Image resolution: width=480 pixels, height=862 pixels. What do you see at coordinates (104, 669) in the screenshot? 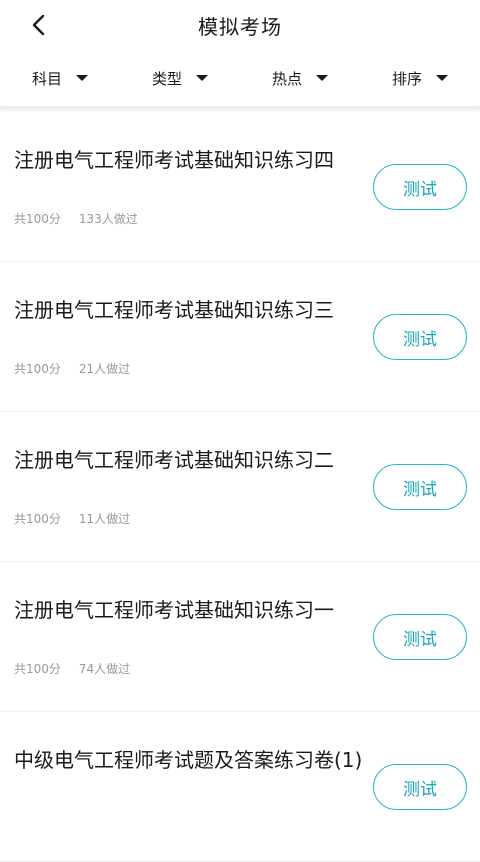
I see `exam-takers: 74人做过` at bounding box center [104, 669].